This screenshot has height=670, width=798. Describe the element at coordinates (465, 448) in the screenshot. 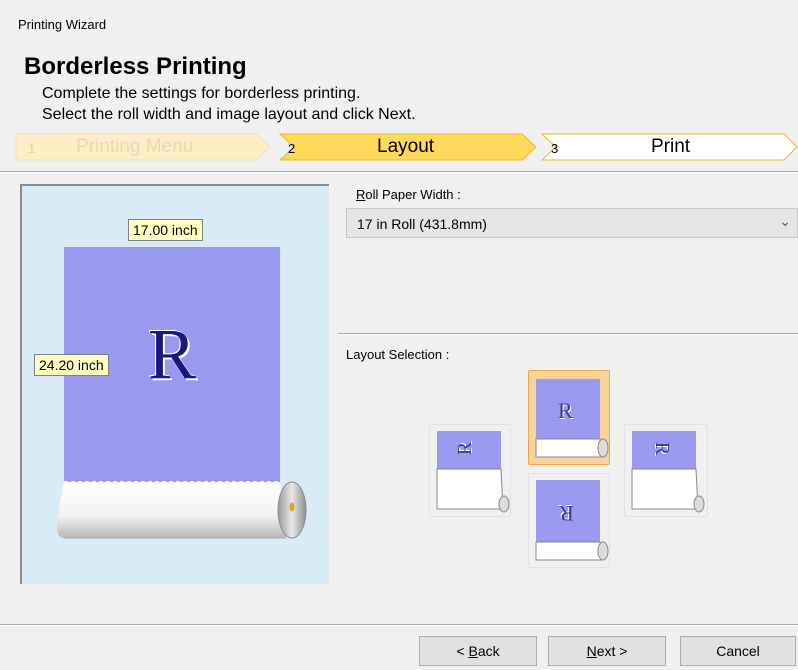

I see `layout-option-left-glyph: R` at that location.